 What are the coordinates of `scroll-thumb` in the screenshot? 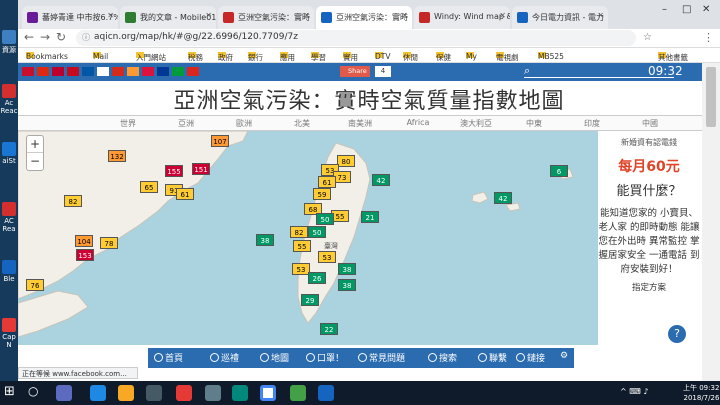 It's located at (711, 97).